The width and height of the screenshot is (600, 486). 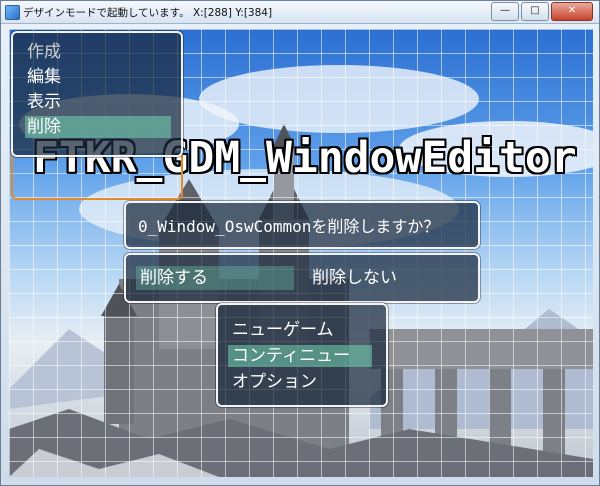 I want to click on title-menu-new-game: ニューゲーム, so click(x=283, y=330).